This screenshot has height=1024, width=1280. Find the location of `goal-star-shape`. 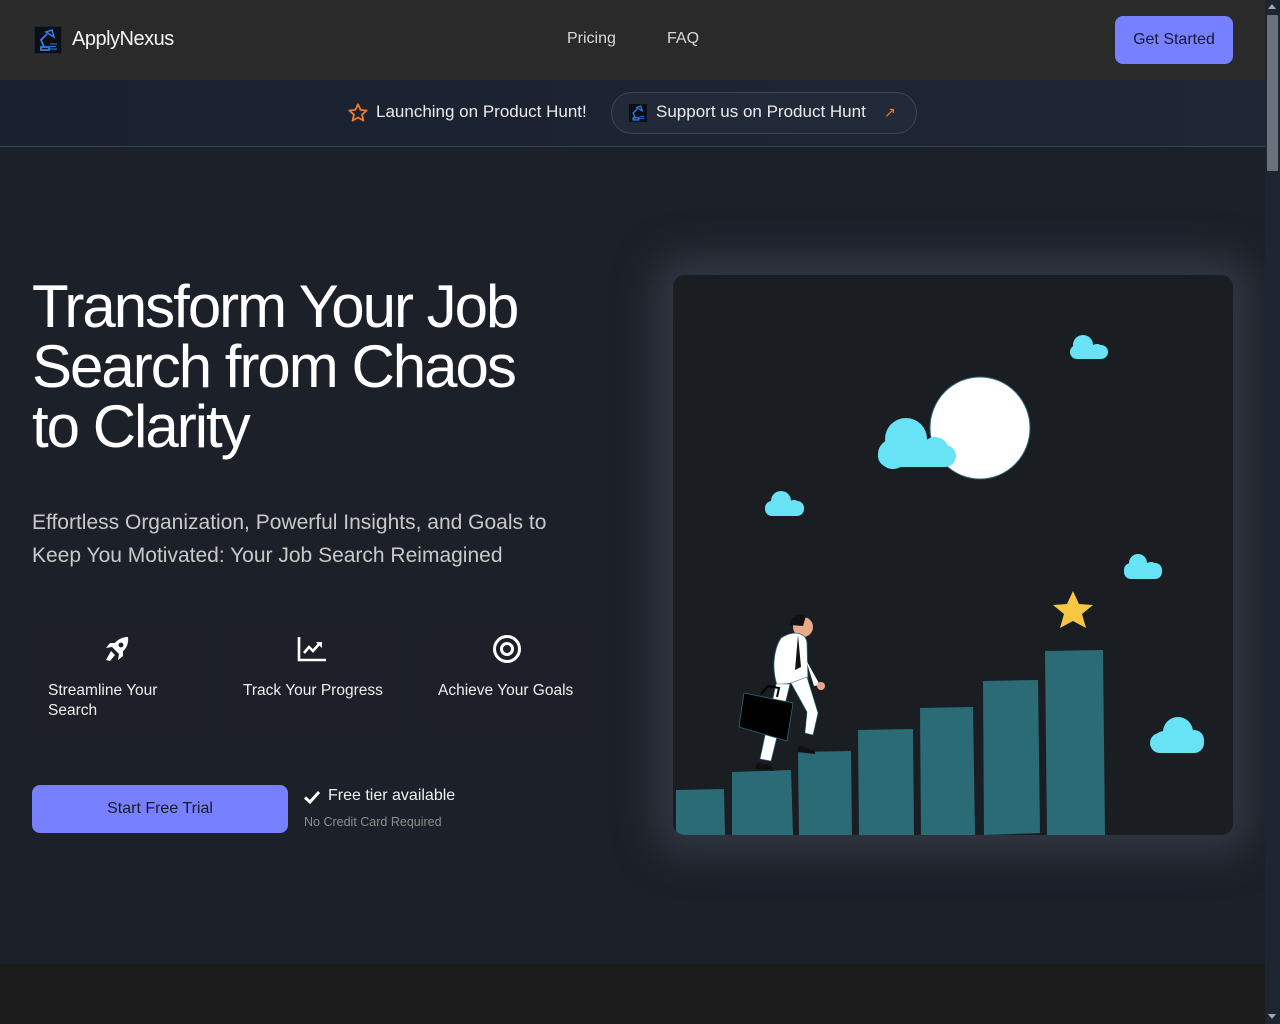

goal-star-shape is located at coordinates (1073, 609).